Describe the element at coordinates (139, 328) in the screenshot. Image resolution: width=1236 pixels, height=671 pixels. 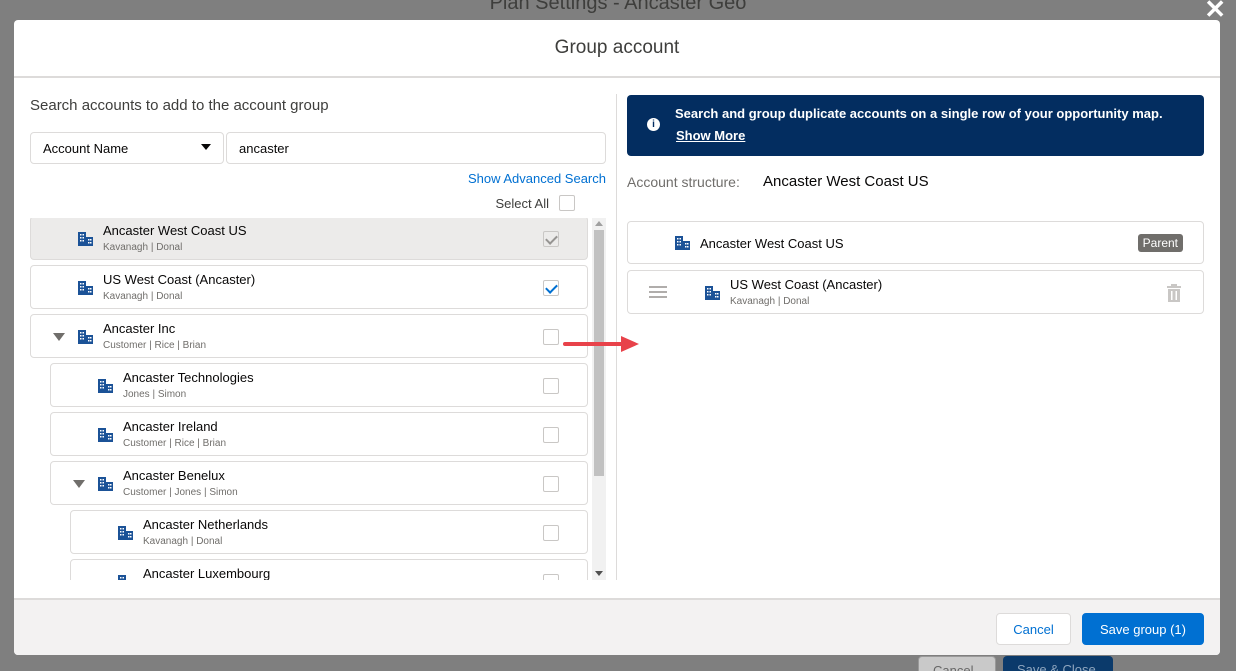
I see `account-name: Ancaster Inc` at that location.